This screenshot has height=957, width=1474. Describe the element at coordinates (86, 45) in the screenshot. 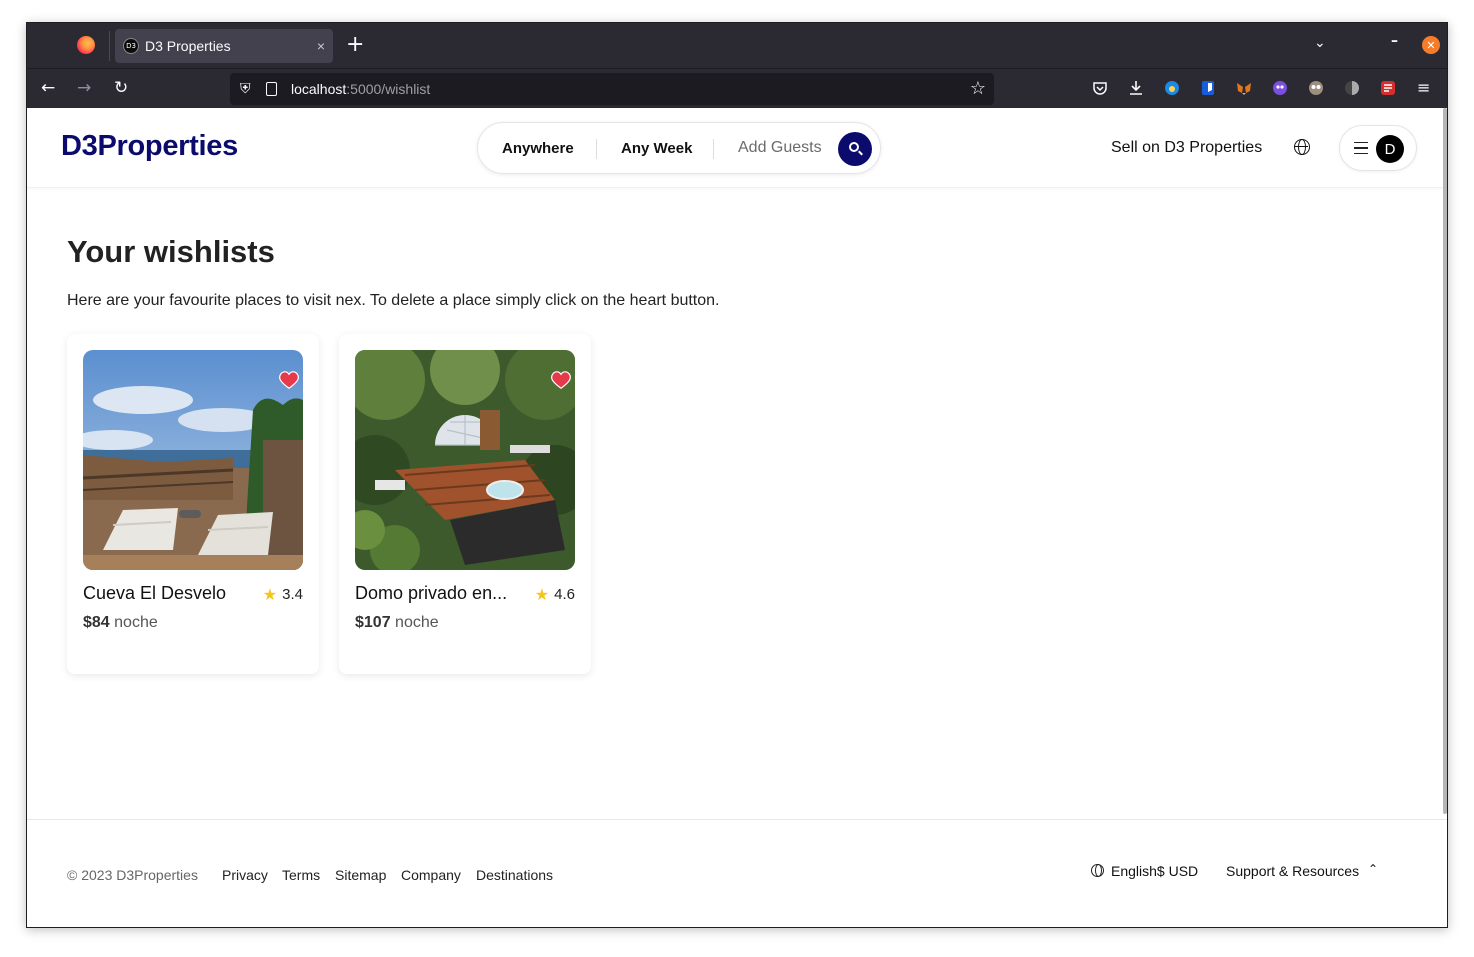

I see `firefox-icon` at that location.